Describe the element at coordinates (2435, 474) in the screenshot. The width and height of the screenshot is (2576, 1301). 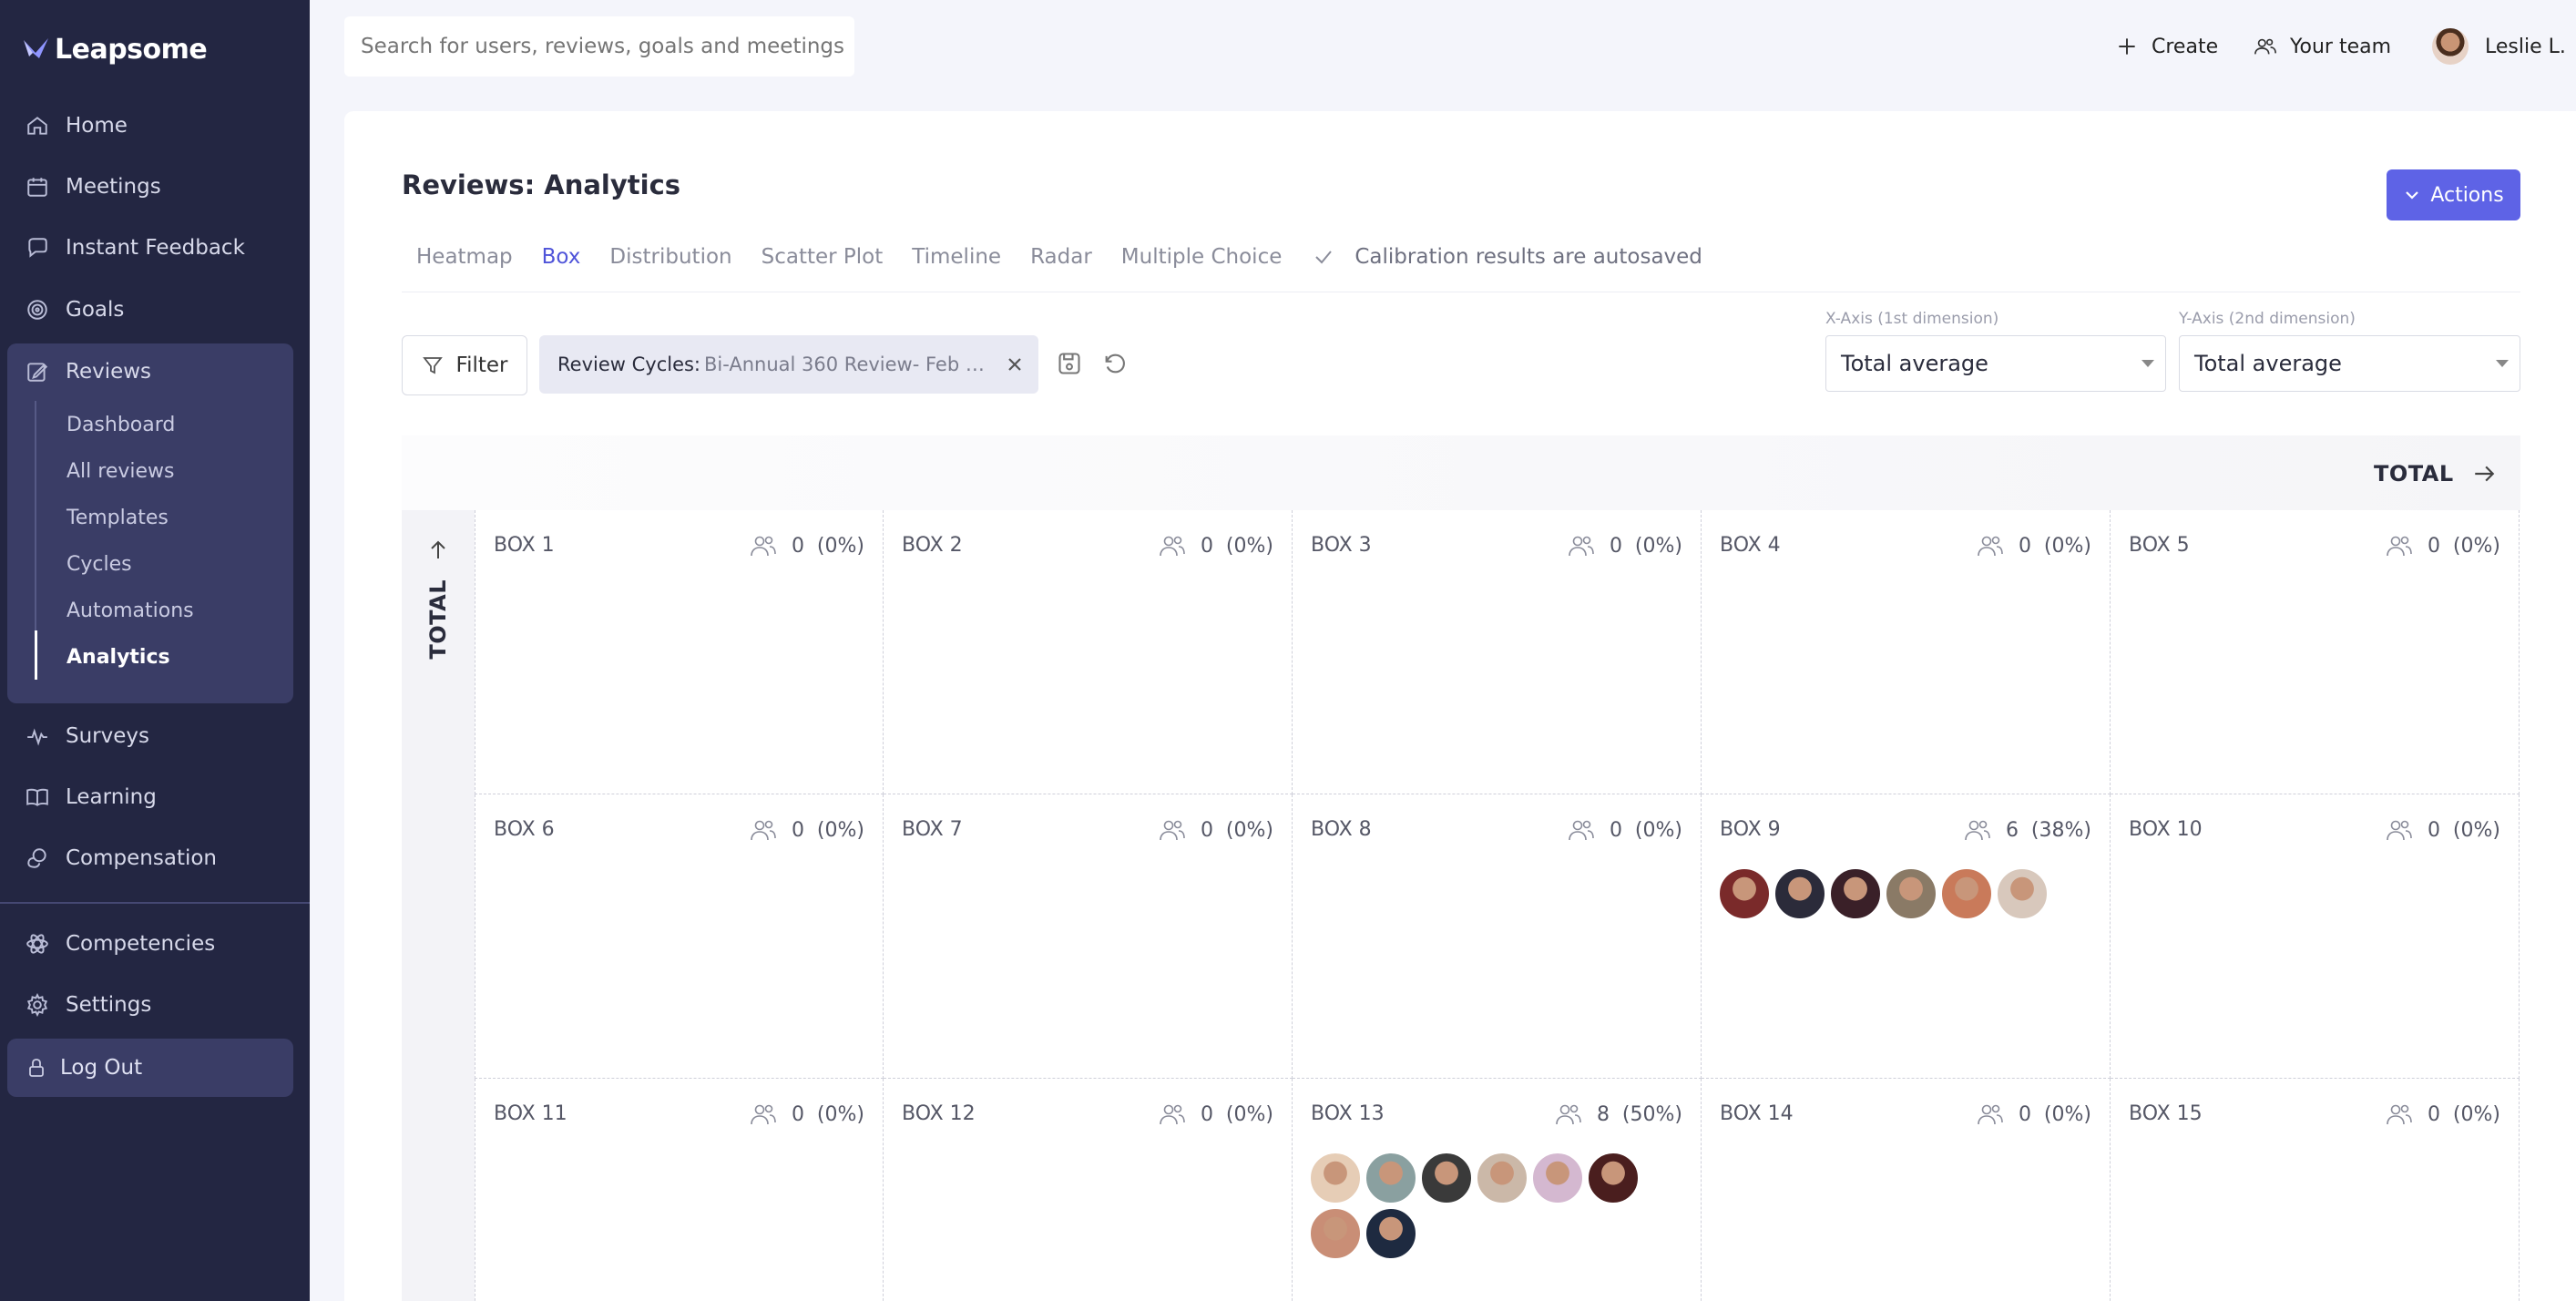
I see `x-total-header: TOTAL` at that location.